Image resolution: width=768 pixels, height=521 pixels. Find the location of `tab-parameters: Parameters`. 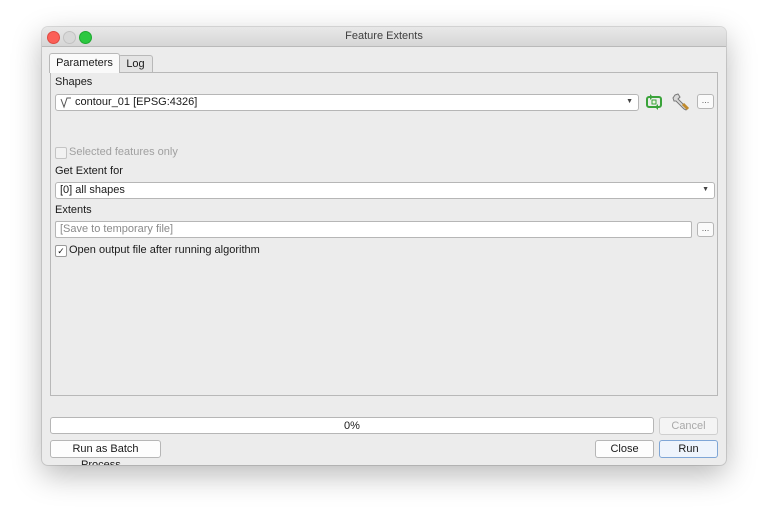

tab-parameters: Parameters is located at coordinates (84, 63).